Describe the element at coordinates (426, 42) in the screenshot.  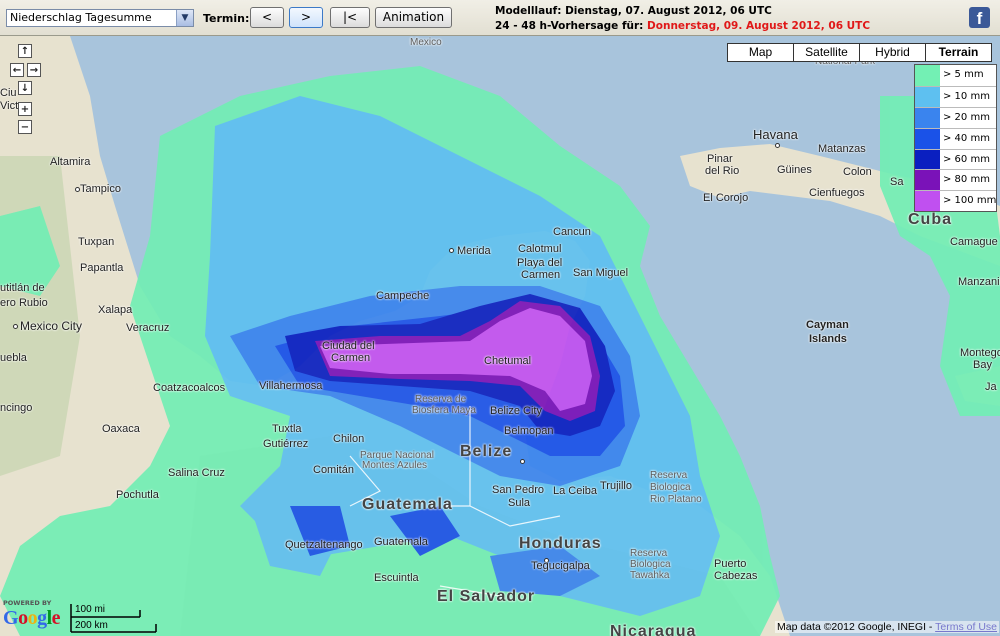
I see `place-label: Mexico` at that location.